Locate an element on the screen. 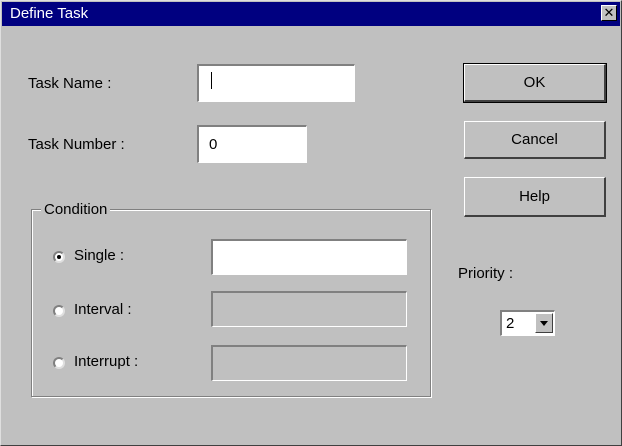  single-input is located at coordinates (309, 257).